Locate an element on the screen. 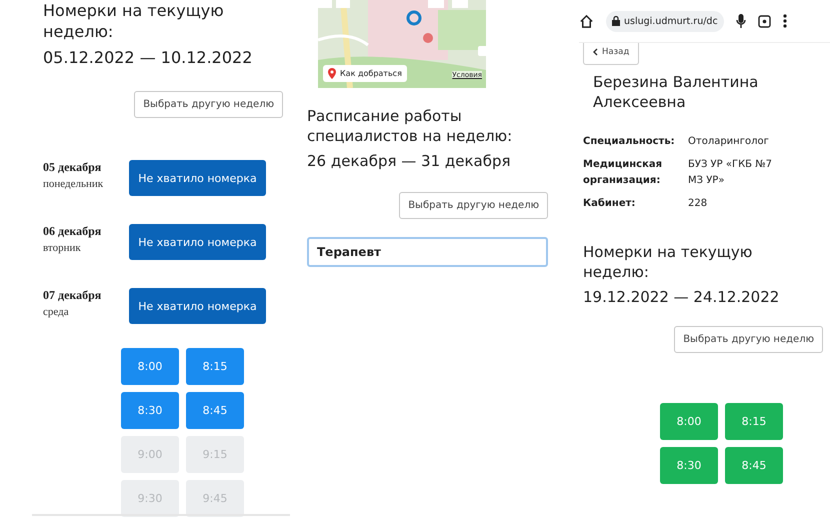 The image size is (830, 519). route-button: Как добраться is located at coordinates (365, 73).